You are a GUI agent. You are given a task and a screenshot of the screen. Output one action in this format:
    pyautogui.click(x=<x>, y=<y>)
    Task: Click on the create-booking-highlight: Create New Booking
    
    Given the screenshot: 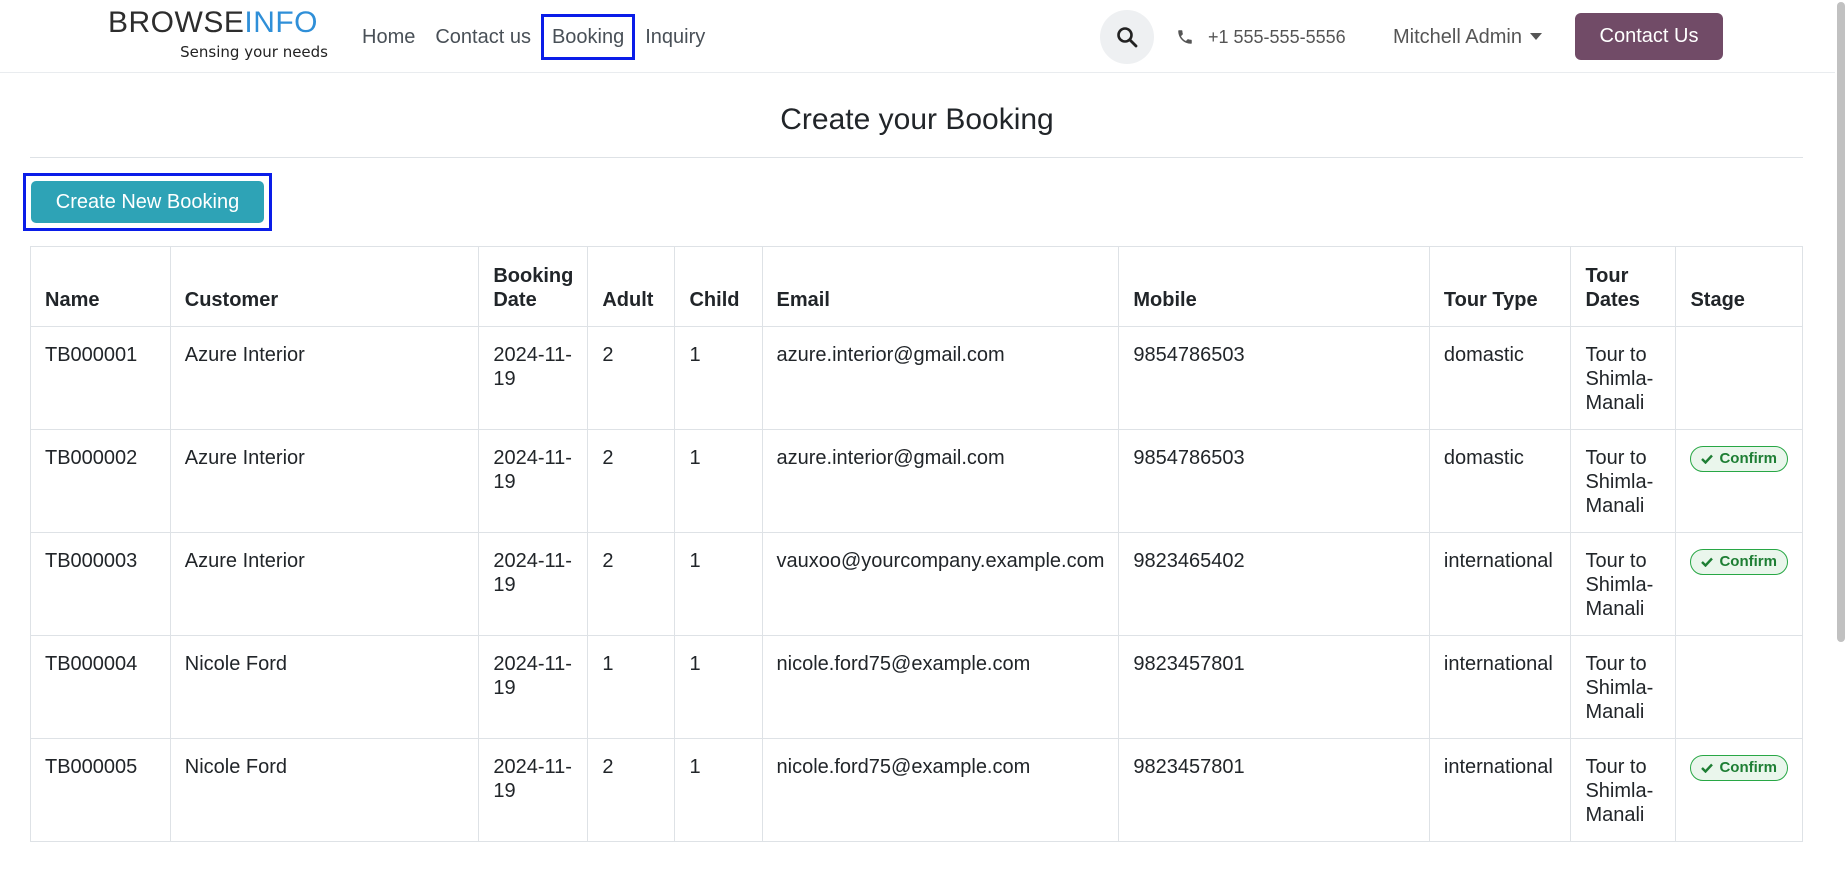 What is the action you would take?
    pyautogui.click(x=147, y=202)
    